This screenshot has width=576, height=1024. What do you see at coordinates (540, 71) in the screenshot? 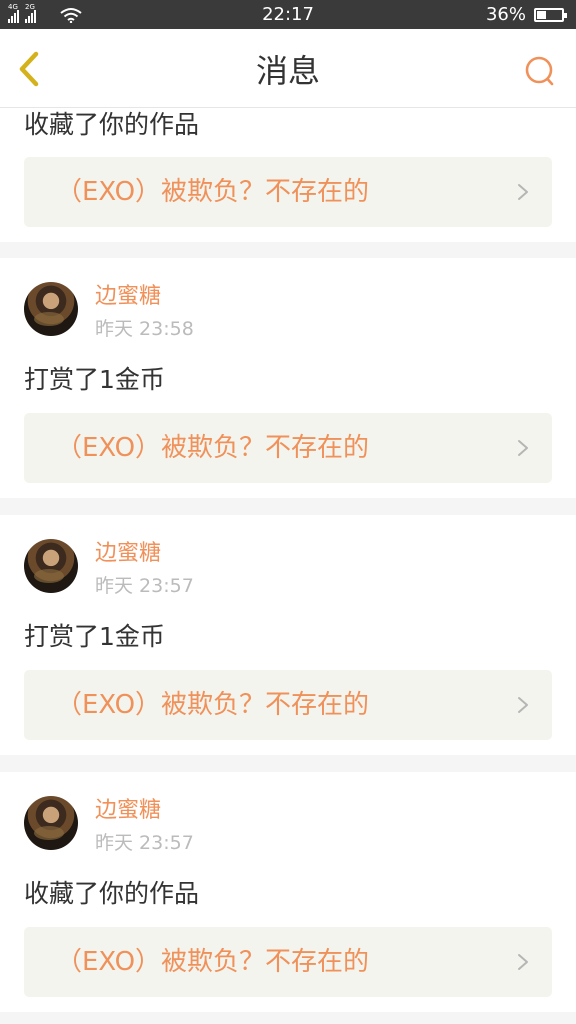
I see `search-icon` at bounding box center [540, 71].